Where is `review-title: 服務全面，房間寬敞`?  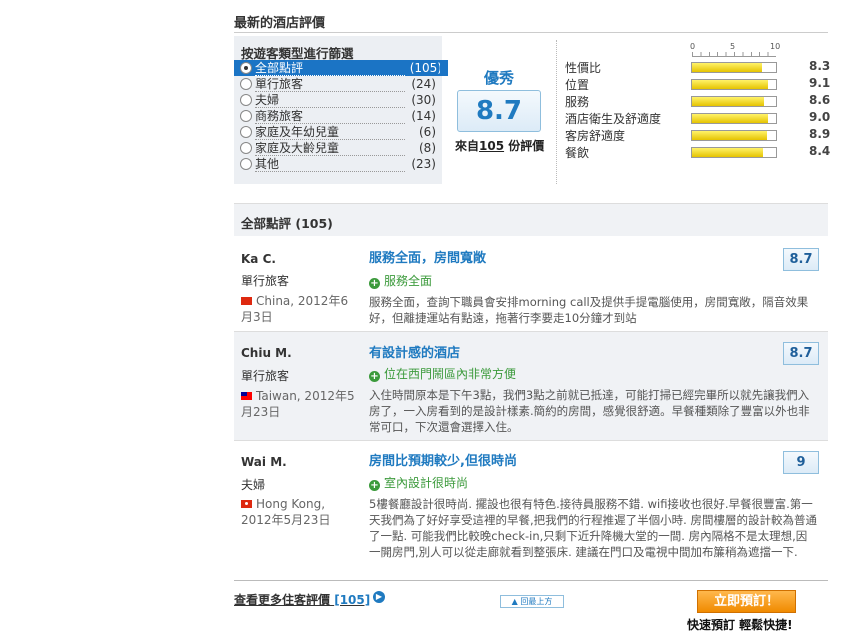
review-title: 服務全面，房間寬敞 is located at coordinates (428, 258).